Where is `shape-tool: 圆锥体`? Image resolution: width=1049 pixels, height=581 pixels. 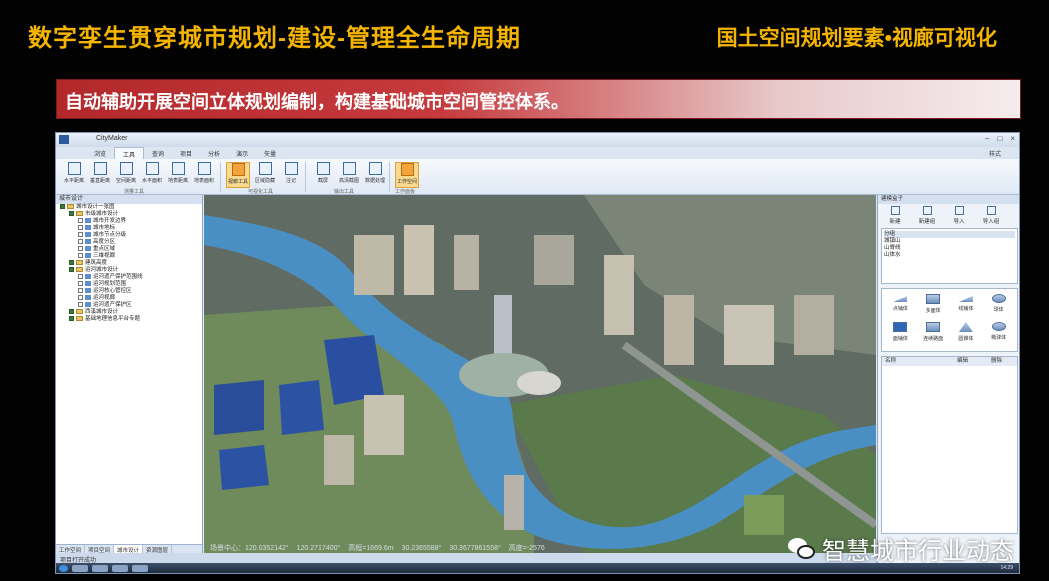 shape-tool: 圆锥体 is located at coordinates (966, 334).